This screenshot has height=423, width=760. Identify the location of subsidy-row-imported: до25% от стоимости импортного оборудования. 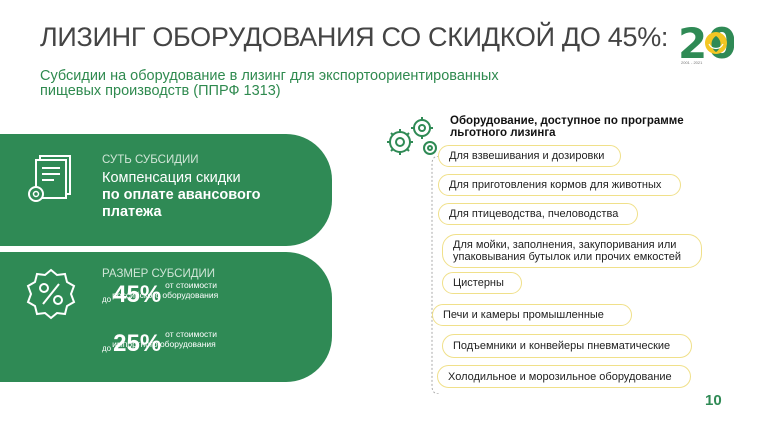
(159, 343).